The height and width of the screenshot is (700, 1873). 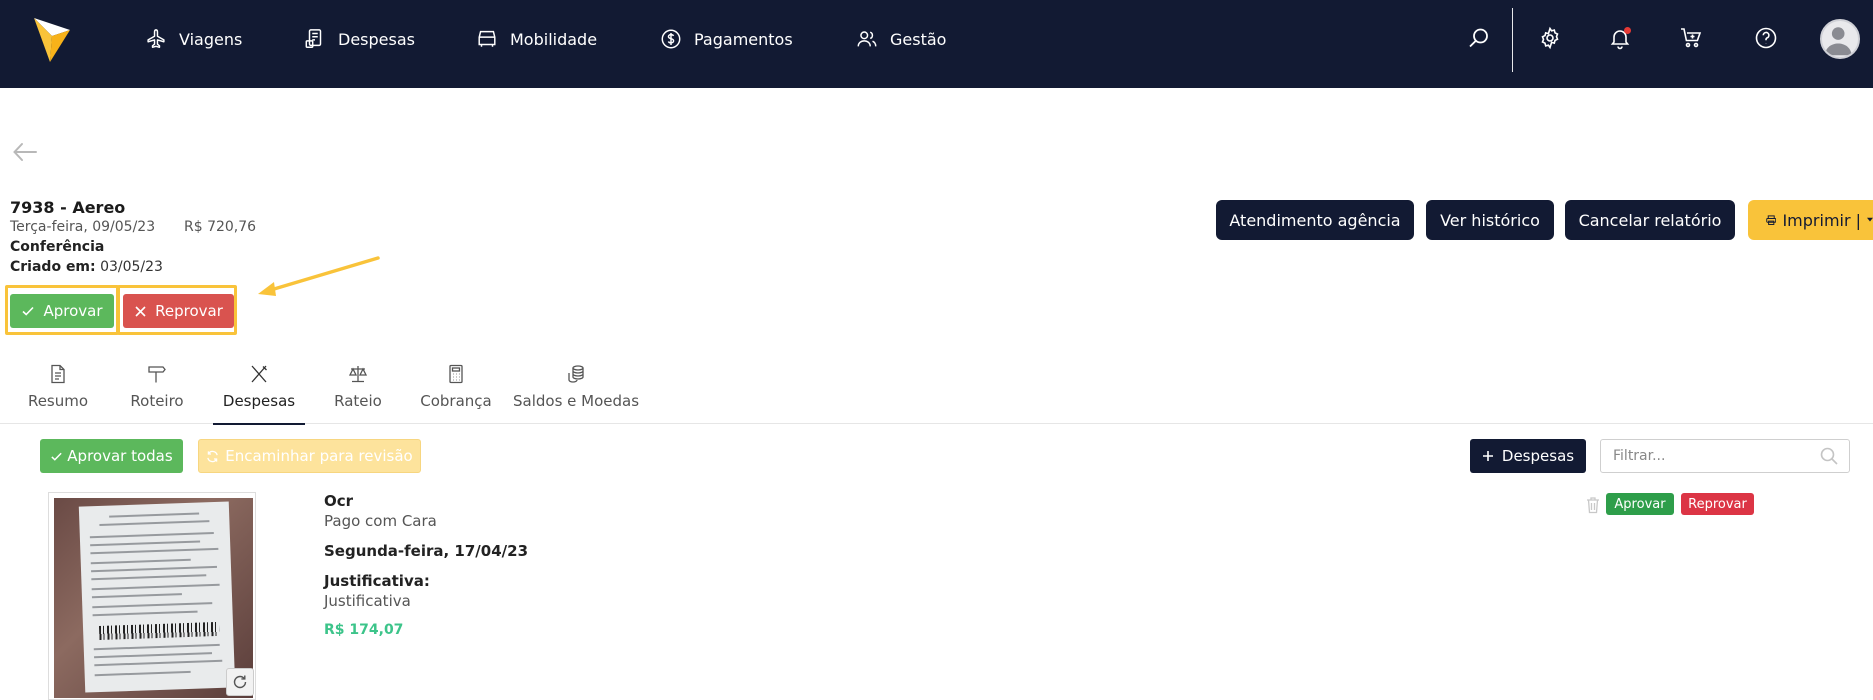 I want to click on rotate-icon, so click(x=240, y=682).